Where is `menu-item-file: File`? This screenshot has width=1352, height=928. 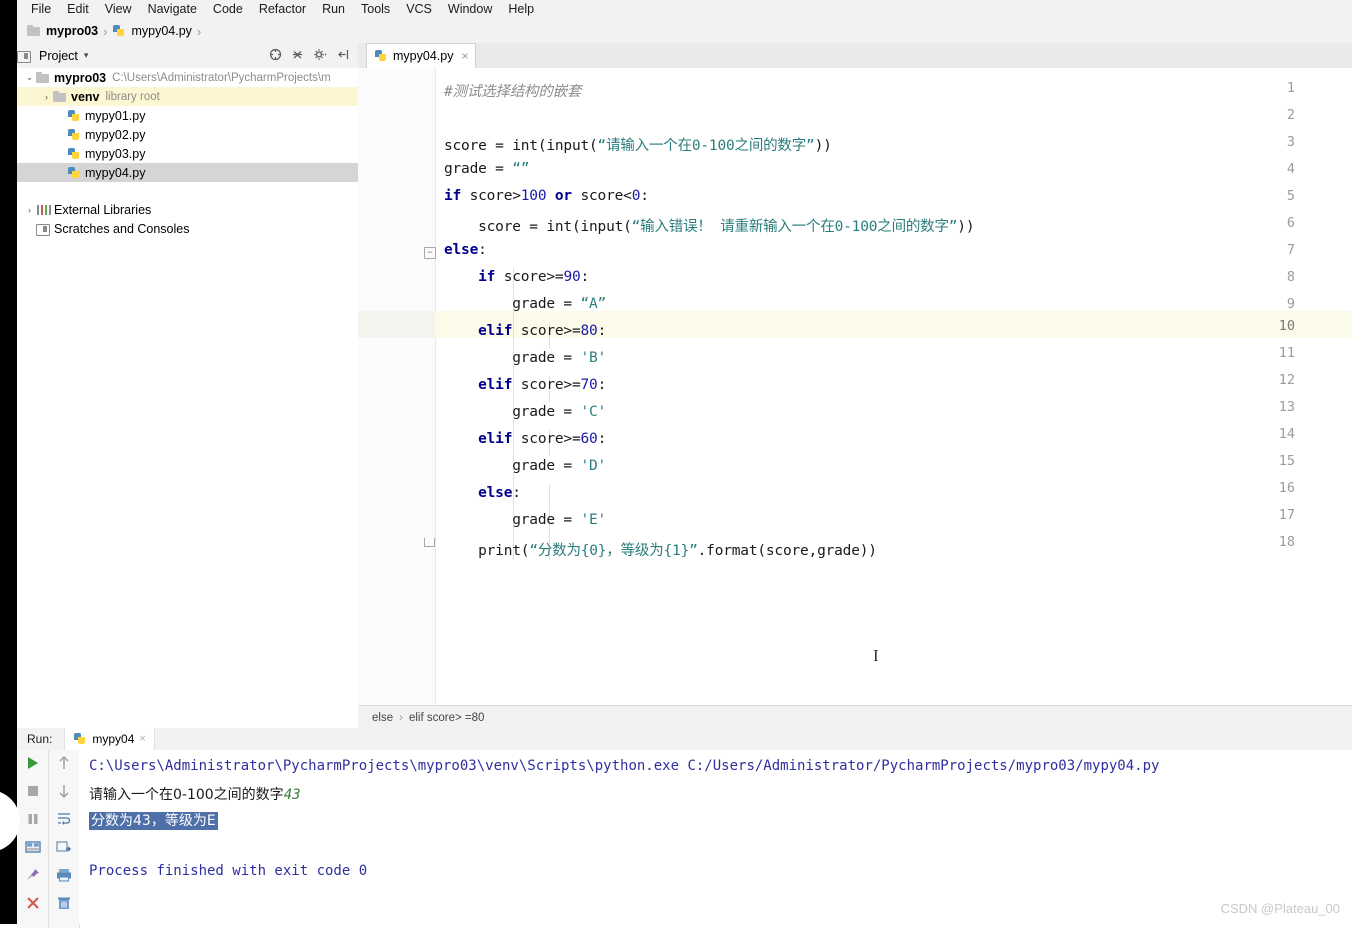
menu-item-file: File is located at coordinates (41, 9).